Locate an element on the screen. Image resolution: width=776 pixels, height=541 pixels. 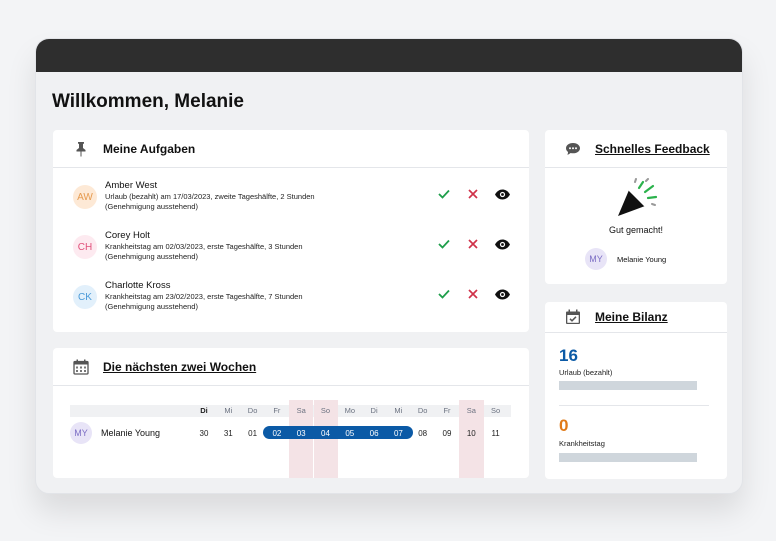
schedule-user-name: Melanie Young is located at coordinates (131, 433).